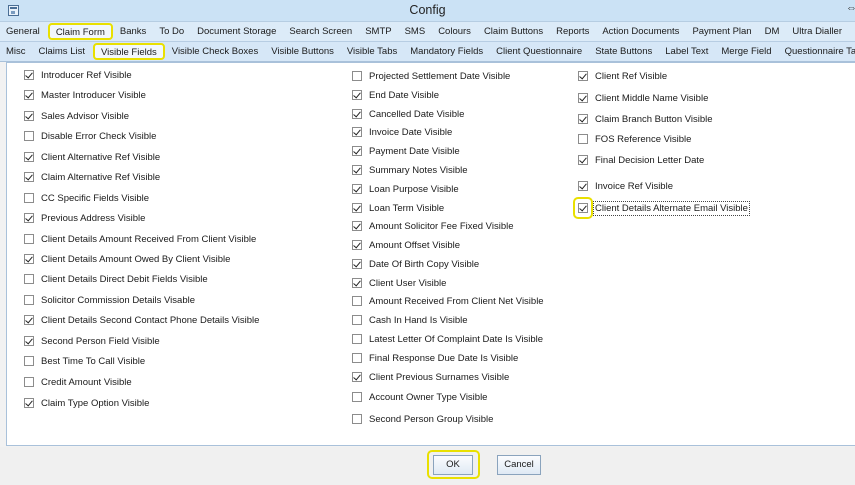  I want to click on tab-dm: DM, so click(773, 31).